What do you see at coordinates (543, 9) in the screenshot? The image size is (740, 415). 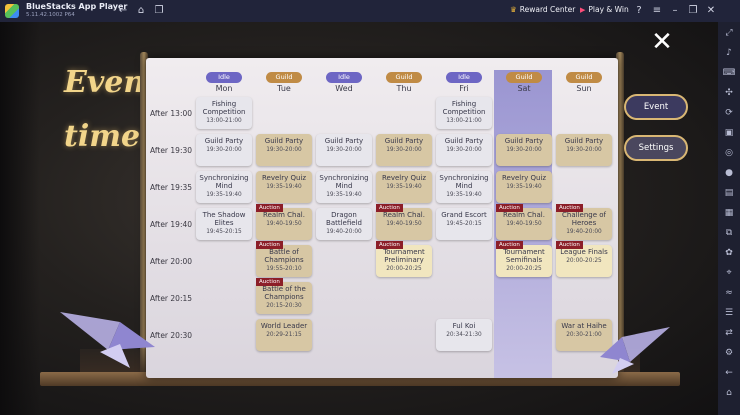 I see `reward-center-button: Reward Center` at bounding box center [543, 9].